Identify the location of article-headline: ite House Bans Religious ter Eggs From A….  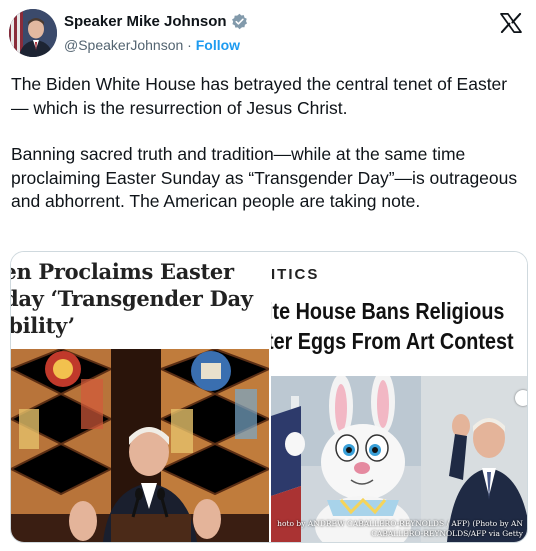
(392, 326).